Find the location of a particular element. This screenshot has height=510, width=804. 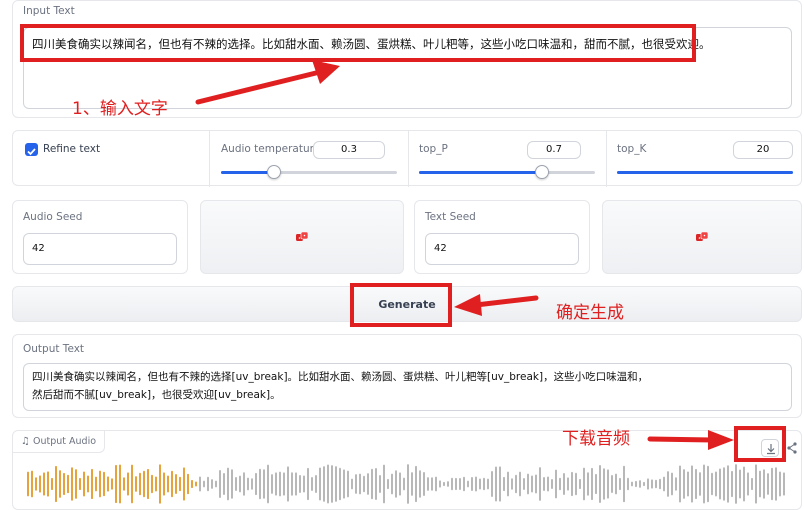

input-text-label: Input Text is located at coordinates (49, 11).